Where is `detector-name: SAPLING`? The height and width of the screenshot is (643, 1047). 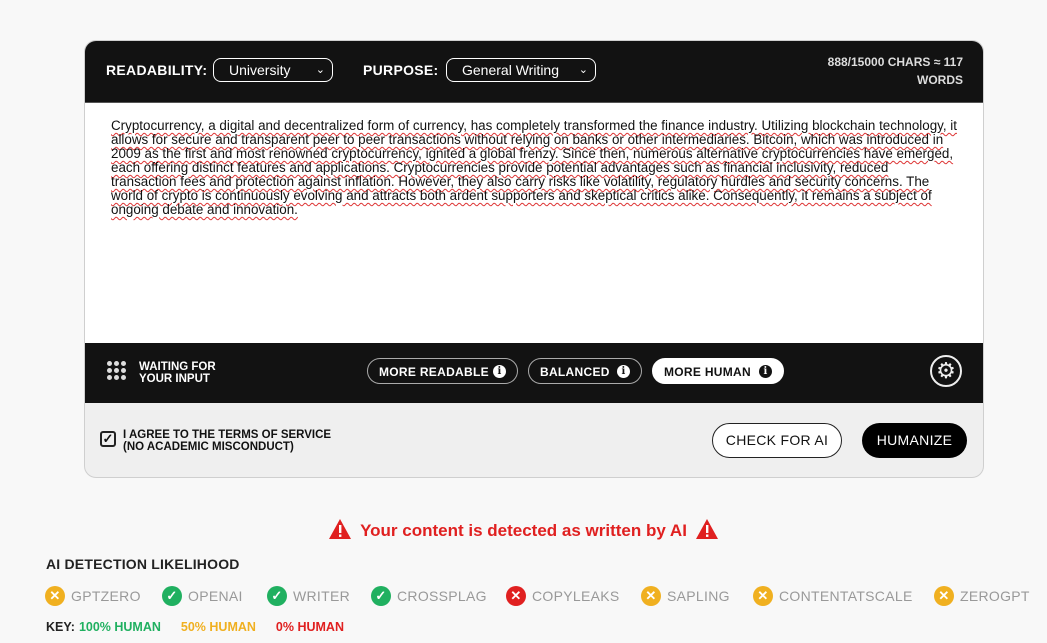
detector-name: SAPLING is located at coordinates (698, 596).